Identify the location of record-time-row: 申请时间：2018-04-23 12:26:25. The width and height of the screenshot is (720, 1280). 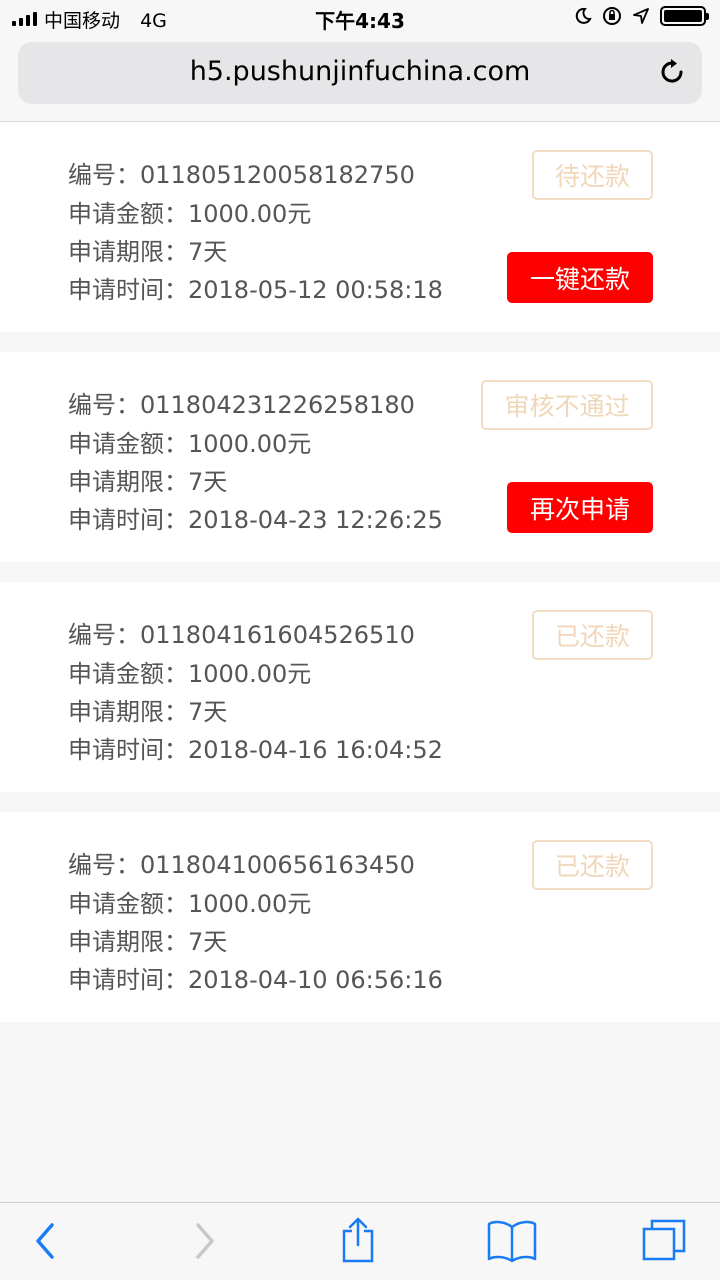
(255, 517).